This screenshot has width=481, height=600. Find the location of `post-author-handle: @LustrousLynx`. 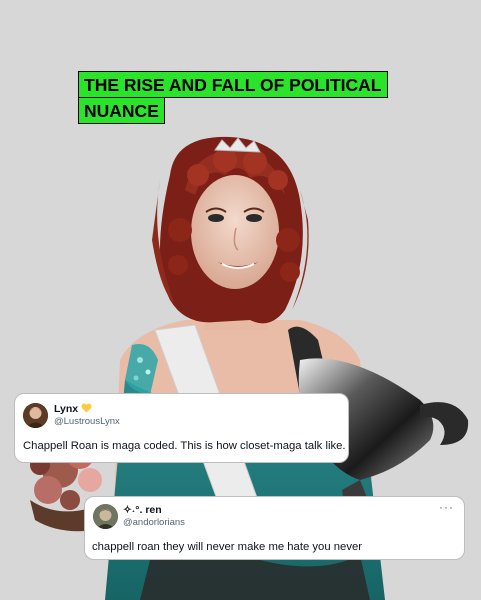

post-author-handle: @LustrousLynx is located at coordinates (87, 421).